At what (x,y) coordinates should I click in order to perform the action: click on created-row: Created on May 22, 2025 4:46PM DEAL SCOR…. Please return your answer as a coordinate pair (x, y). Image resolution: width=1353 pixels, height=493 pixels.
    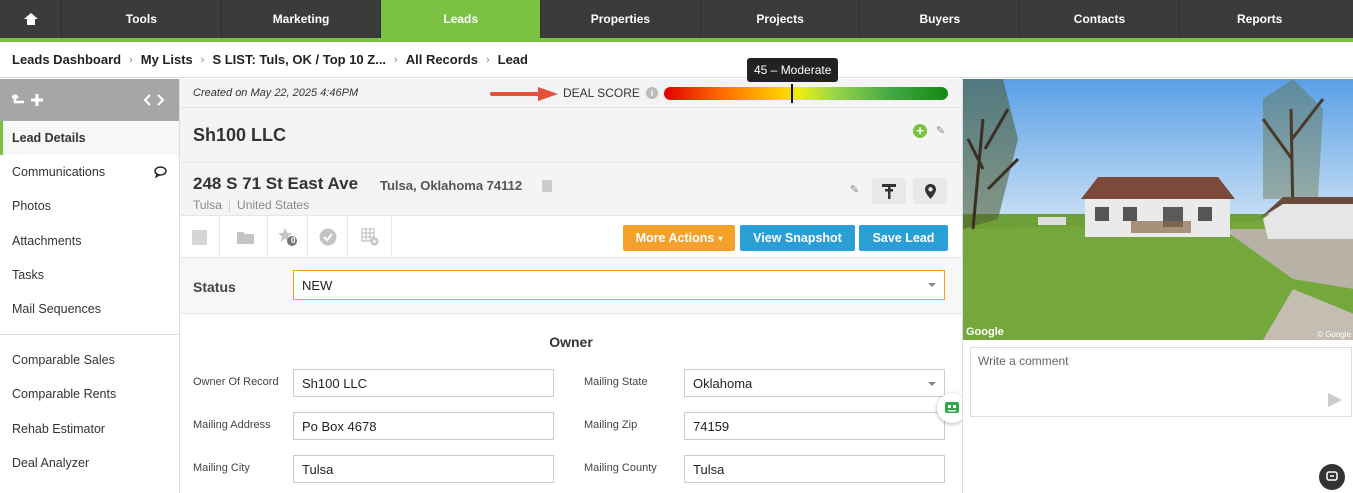
    Looking at the image, I should click on (571, 82).